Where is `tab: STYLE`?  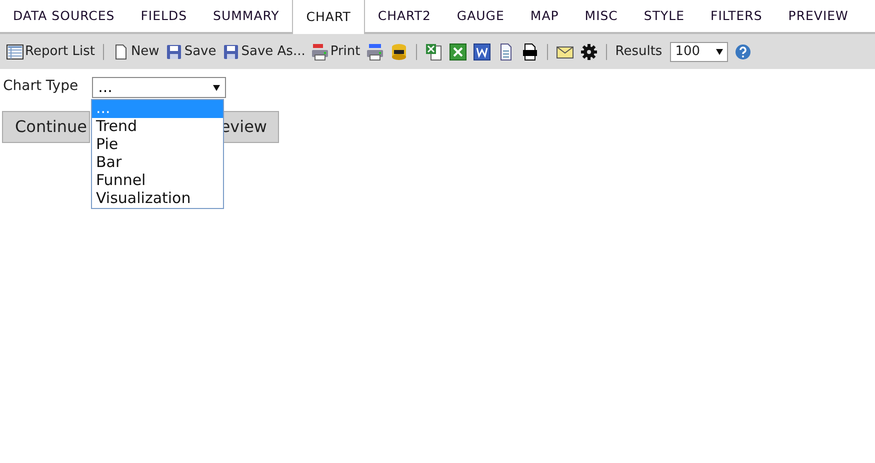
tab: STYLE is located at coordinates (664, 16).